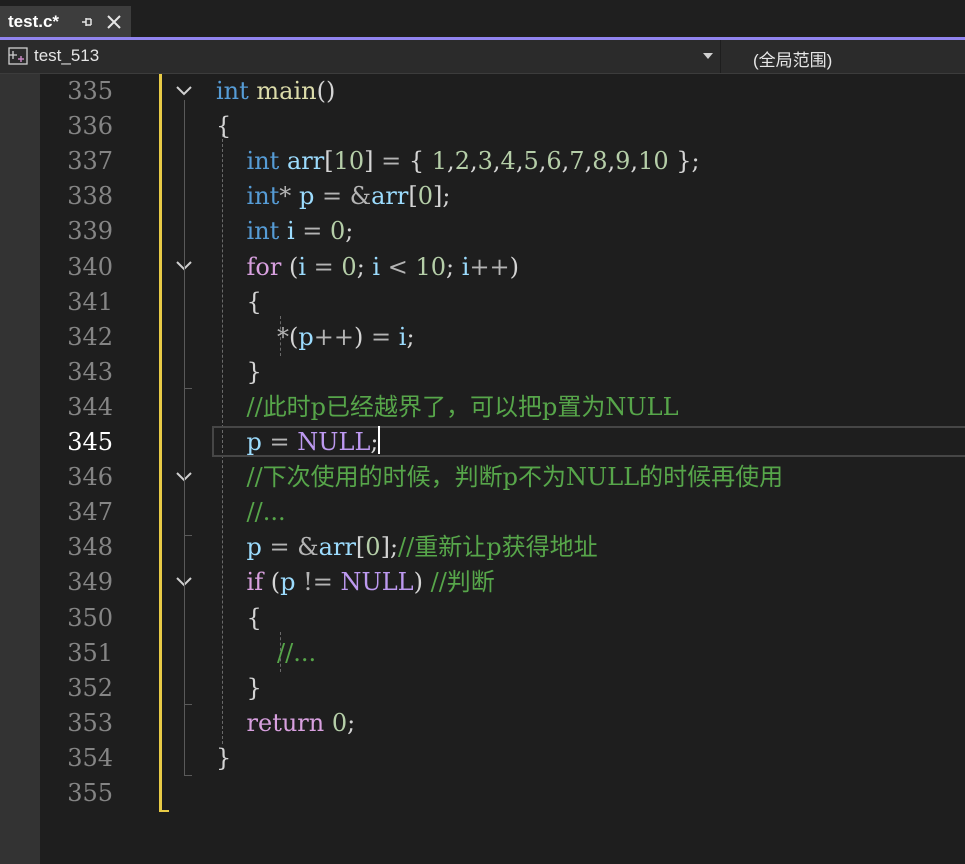 This screenshot has width=965, height=864. Describe the element at coordinates (462, 161) in the screenshot. I see `code-token: 2` at that location.